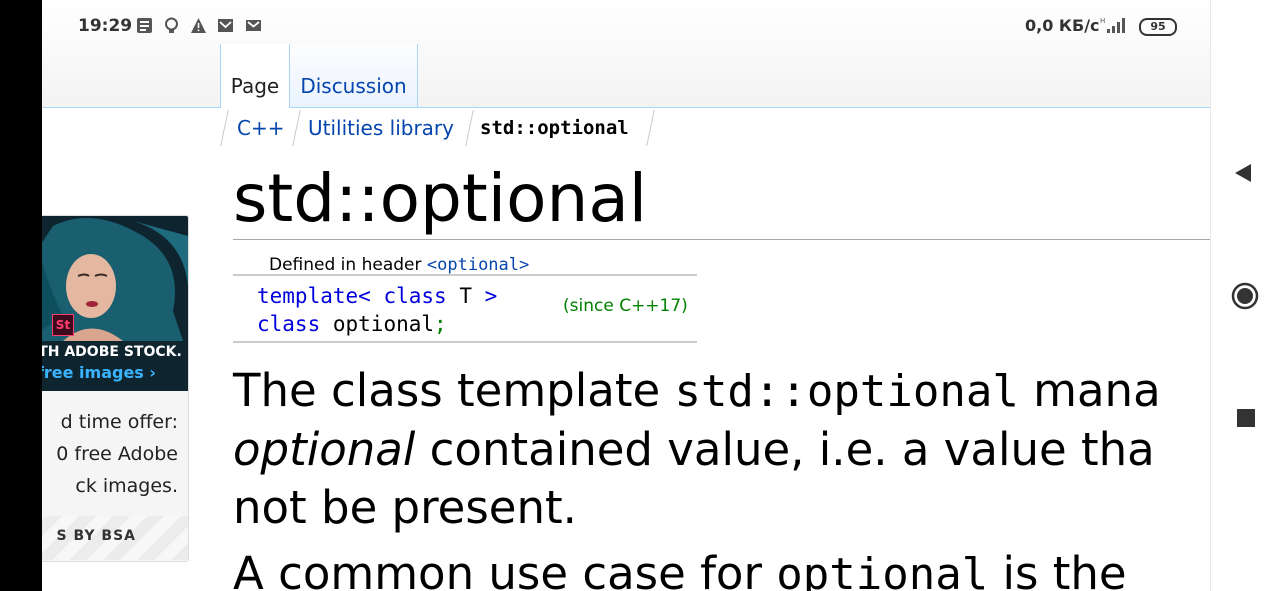 This screenshot has height=591, width=1280. What do you see at coordinates (144, 25) in the screenshot?
I see `notes-icon` at bounding box center [144, 25].